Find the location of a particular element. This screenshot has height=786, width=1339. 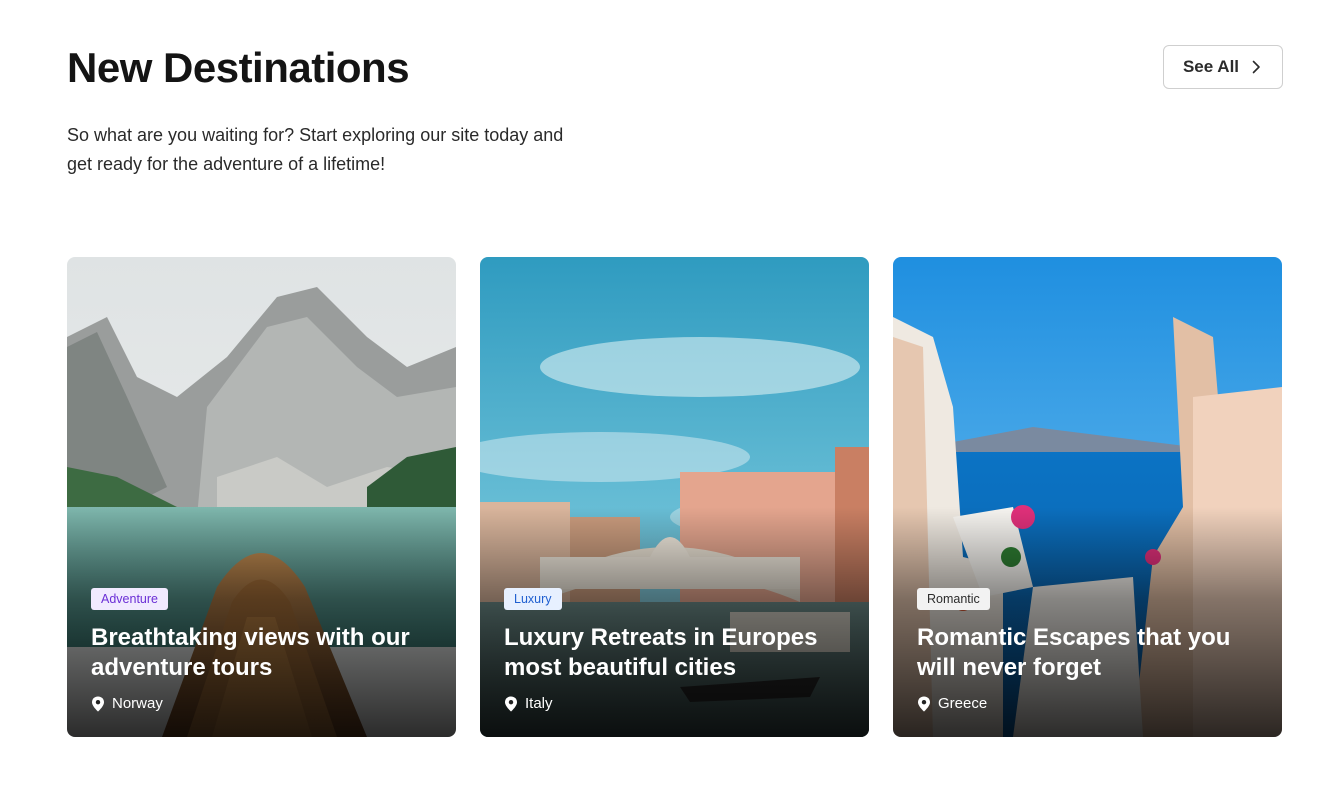

category-badge: Romantic is located at coordinates (953, 599).